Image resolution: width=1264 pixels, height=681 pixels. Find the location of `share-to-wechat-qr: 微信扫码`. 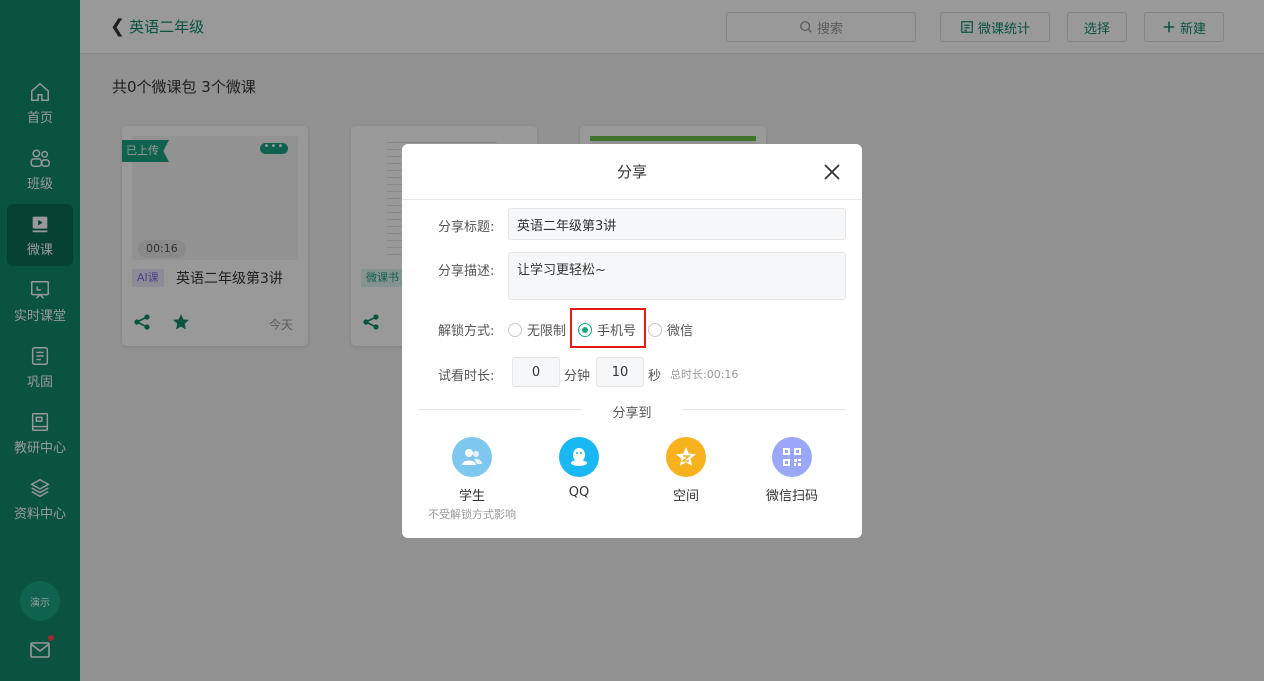

share-to-wechat-qr: 微信扫码 is located at coordinates (792, 470).